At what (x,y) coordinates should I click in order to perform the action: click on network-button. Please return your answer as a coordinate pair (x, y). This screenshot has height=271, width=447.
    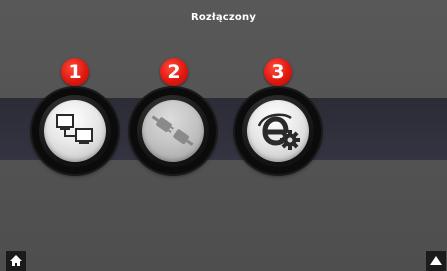
    Looking at the image, I should click on (75, 131).